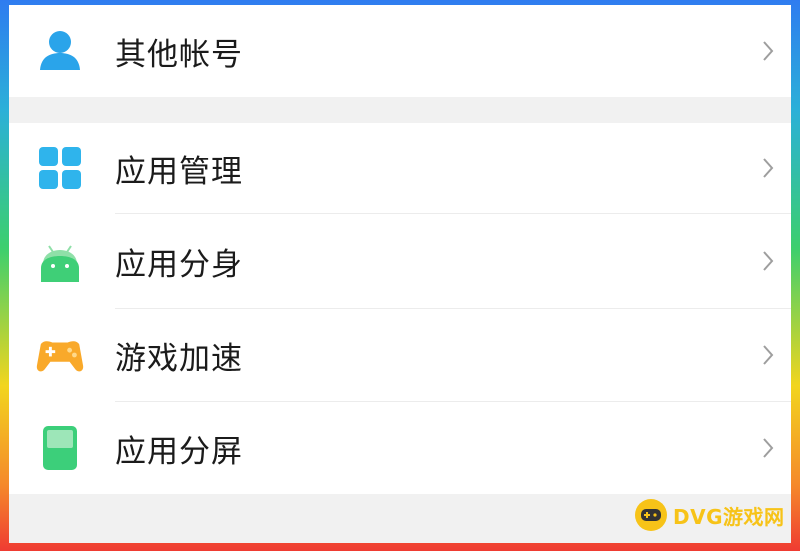 The width and height of the screenshot is (800, 551). What do you see at coordinates (179, 54) in the screenshot?
I see `settings-item-label: 其他帐号` at bounding box center [179, 54].